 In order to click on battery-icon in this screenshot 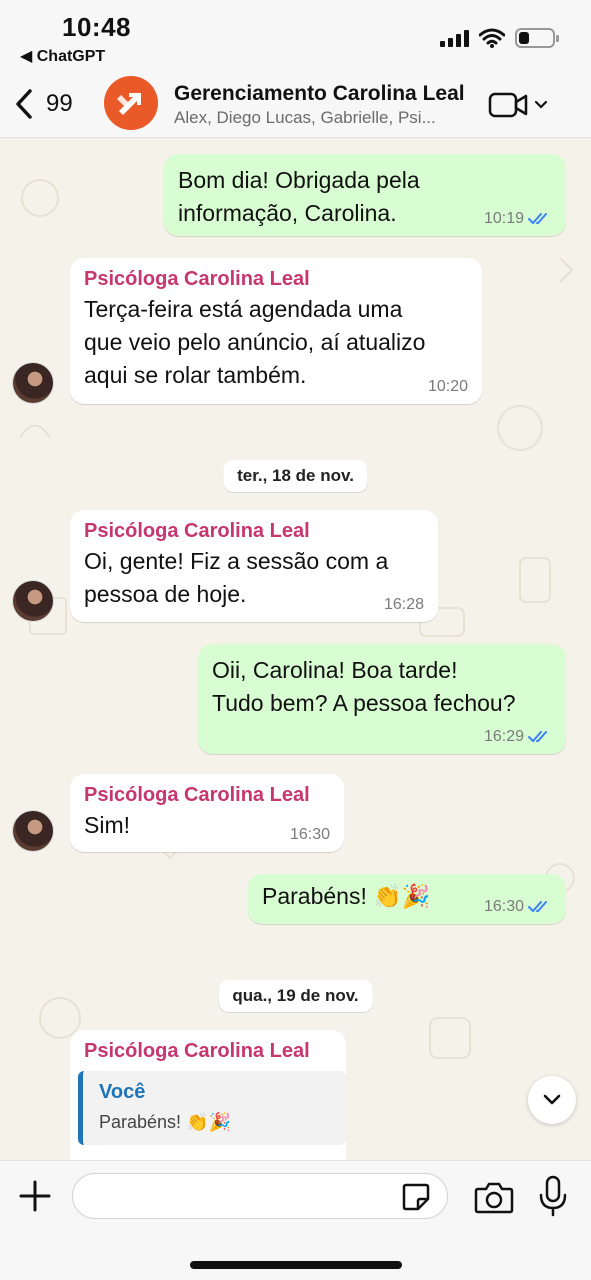, I will do `click(537, 38)`.